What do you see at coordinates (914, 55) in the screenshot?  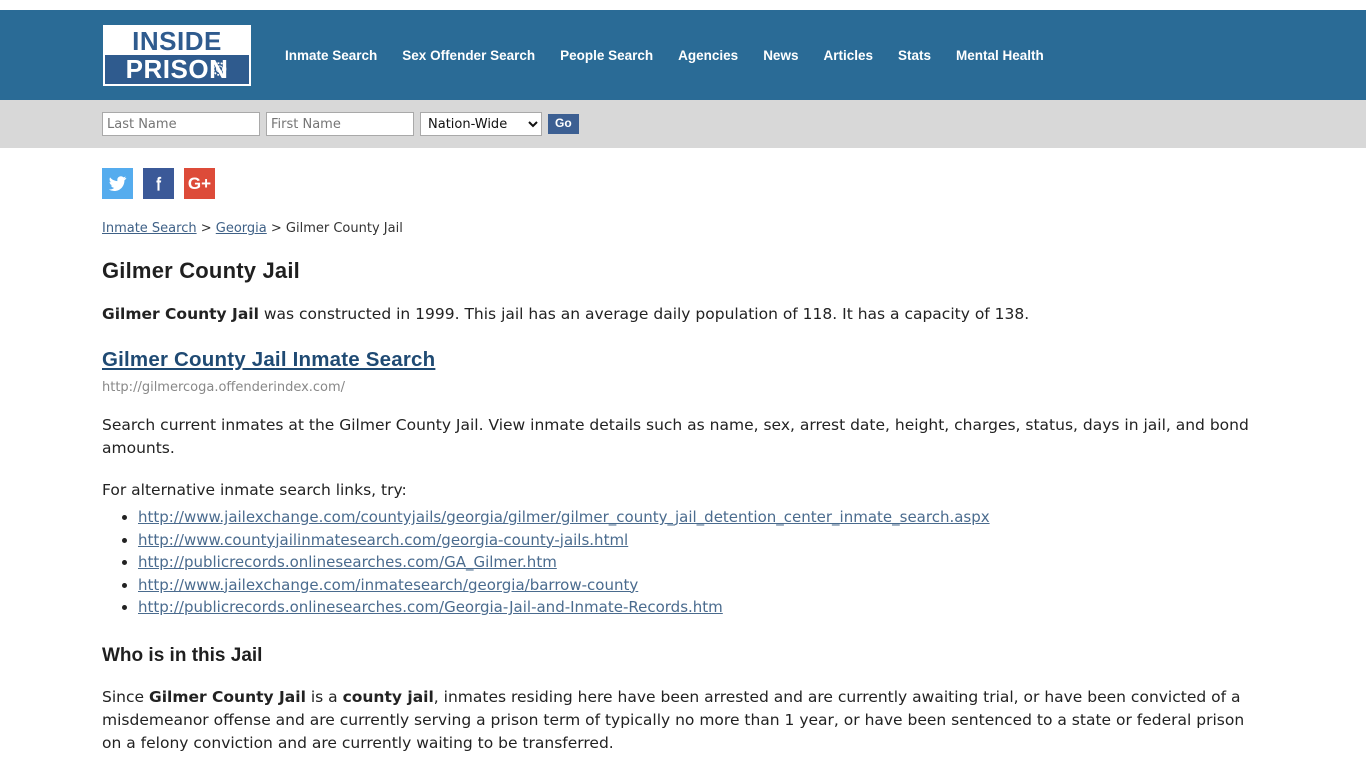 I see `nav-item-stats: Stats` at bounding box center [914, 55].